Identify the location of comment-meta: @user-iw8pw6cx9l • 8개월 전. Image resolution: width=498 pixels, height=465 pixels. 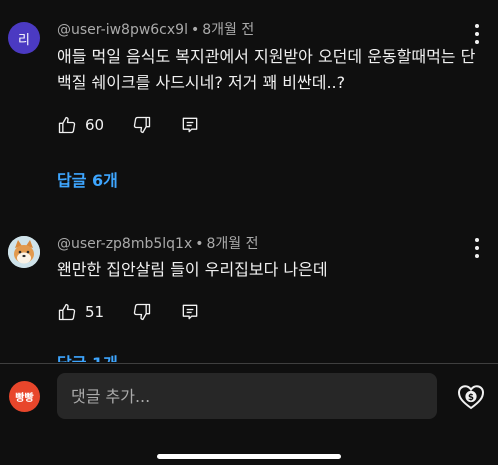
(155, 30).